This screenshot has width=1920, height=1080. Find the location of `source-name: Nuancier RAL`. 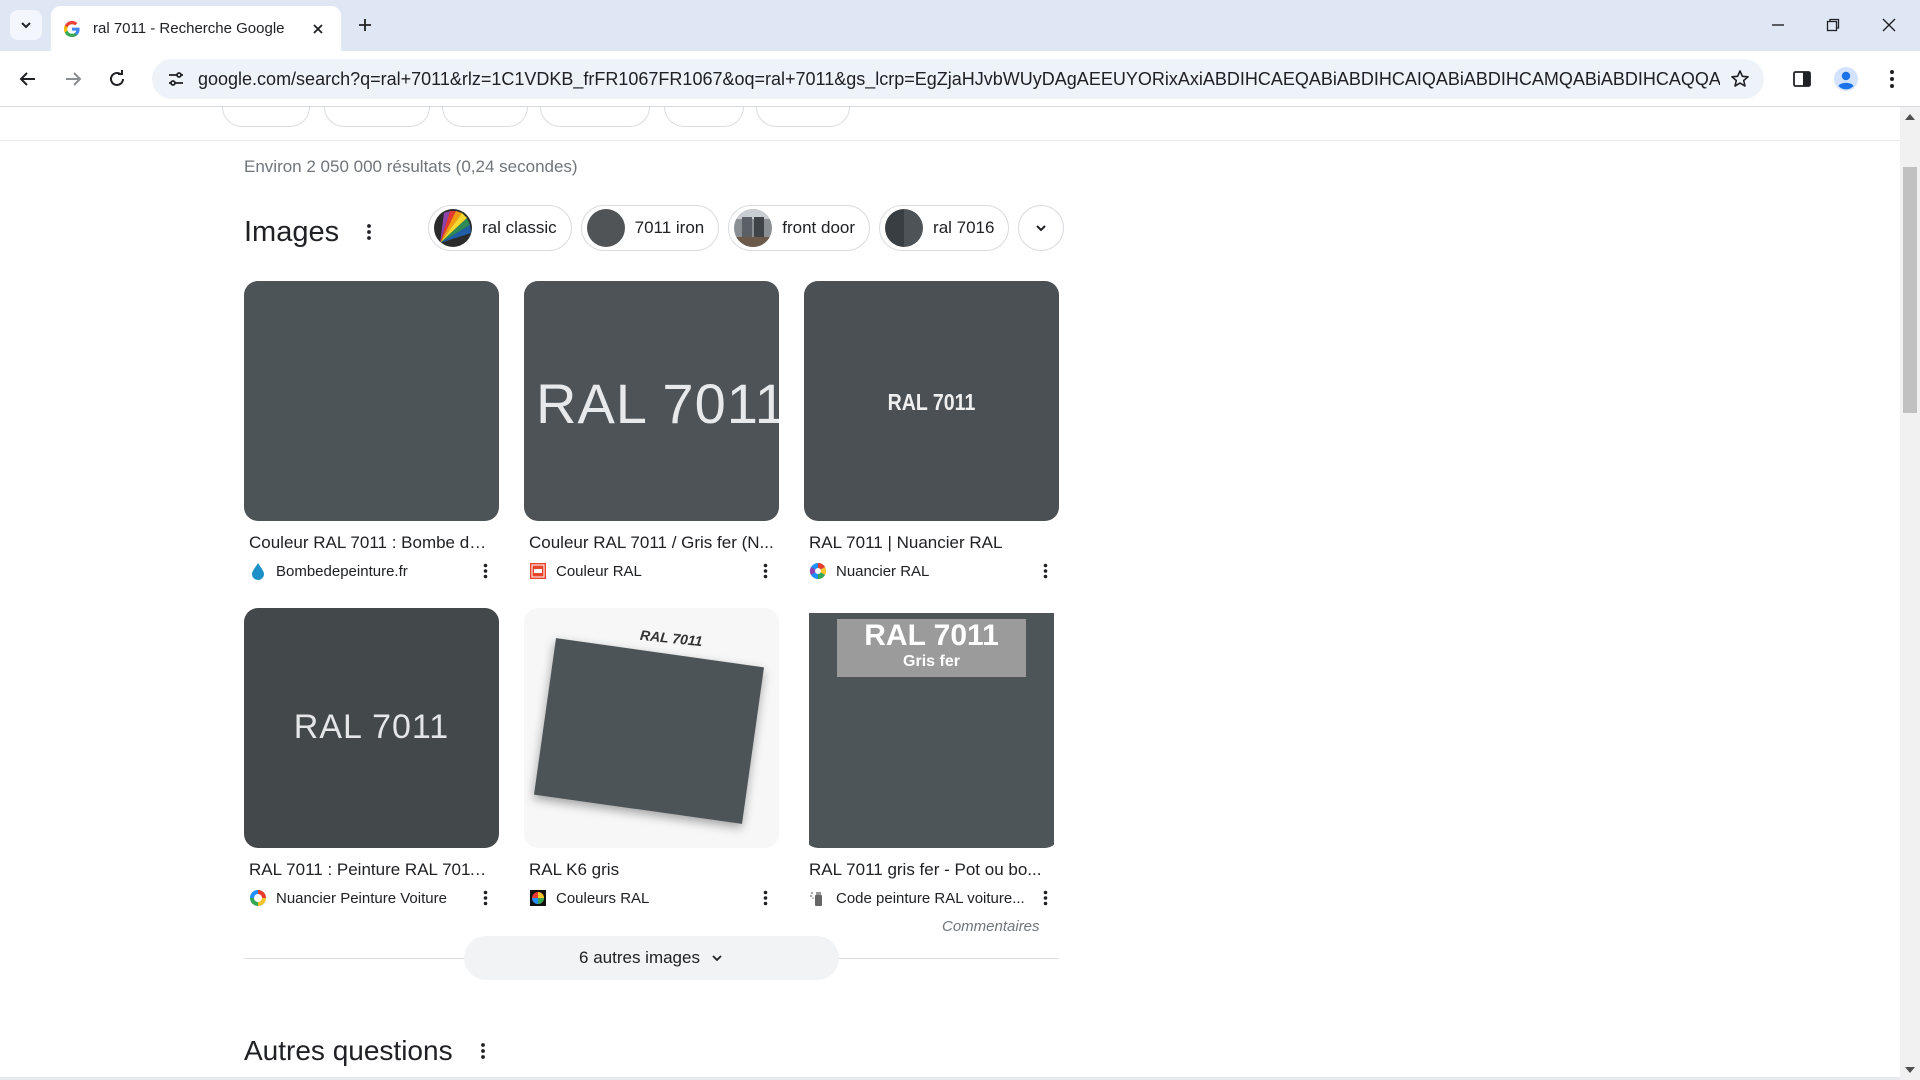

source-name: Nuancier RAL is located at coordinates (935, 571).